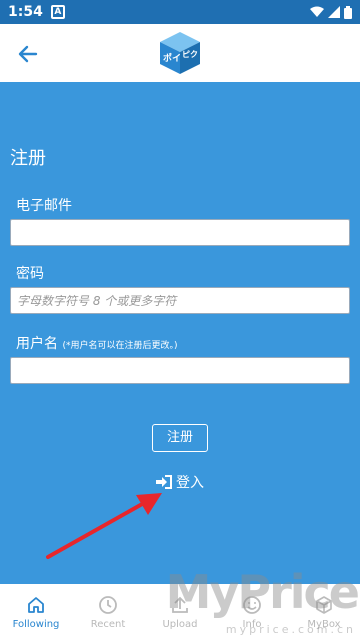 The image size is (360, 641). I want to click on home-icon, so click(36, 605).